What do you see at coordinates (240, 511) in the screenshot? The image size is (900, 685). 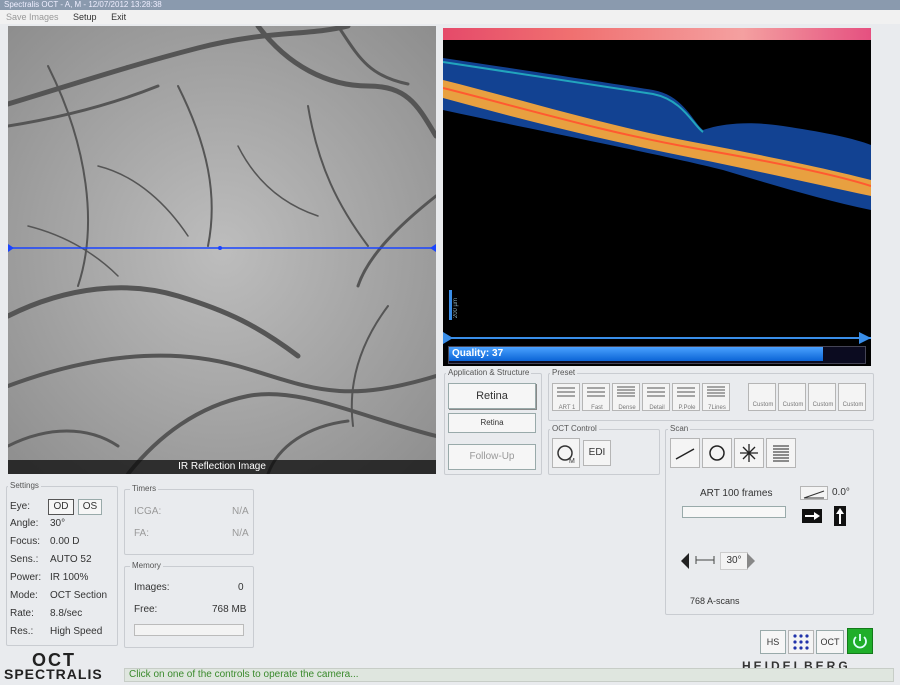 I see `icga-value: N/A` at bounding box center [240, 511].